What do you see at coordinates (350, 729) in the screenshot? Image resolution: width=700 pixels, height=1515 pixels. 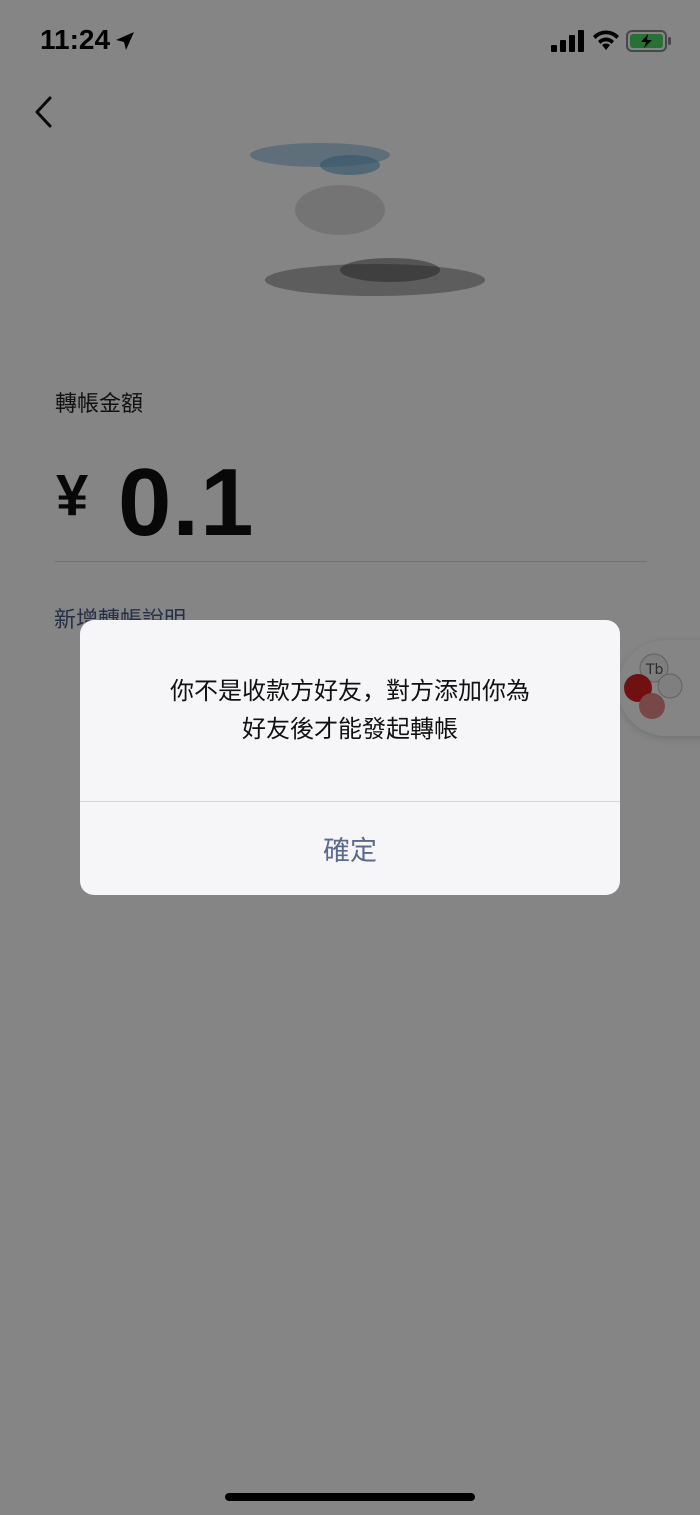 I see `alert-message-line-2: 好友後才能發起轉帳` at bounding box center [350, 729].